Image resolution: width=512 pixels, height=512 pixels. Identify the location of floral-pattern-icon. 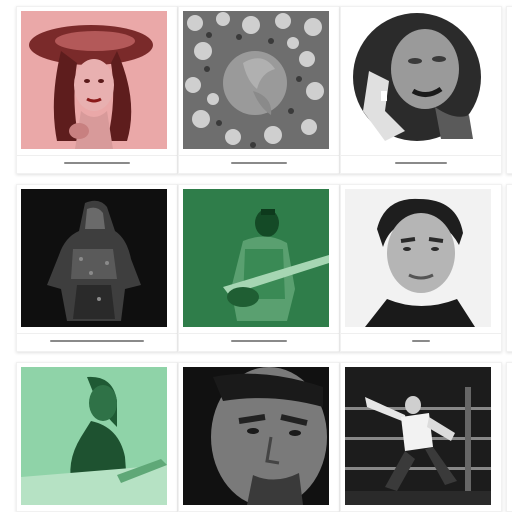
(256, 80).